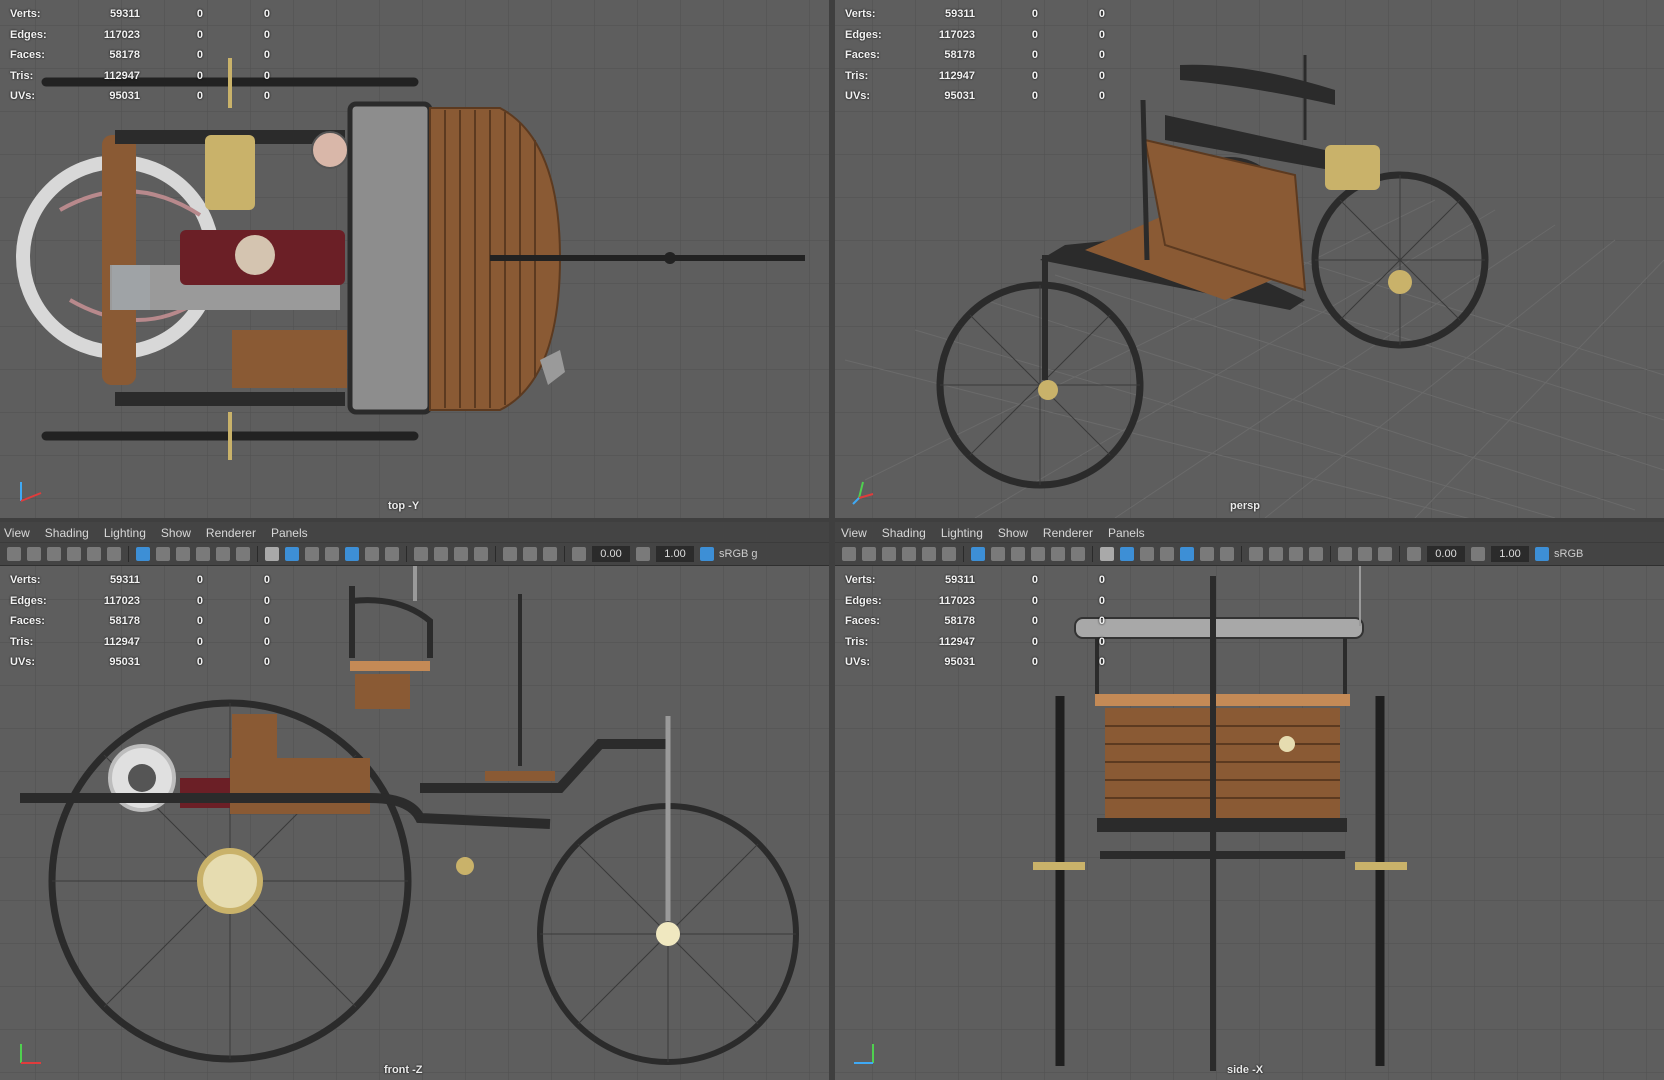 The width and height of the screenshot is (1664, 1080). I want to click on viewport-divider-horizontal, so click(832, 520).